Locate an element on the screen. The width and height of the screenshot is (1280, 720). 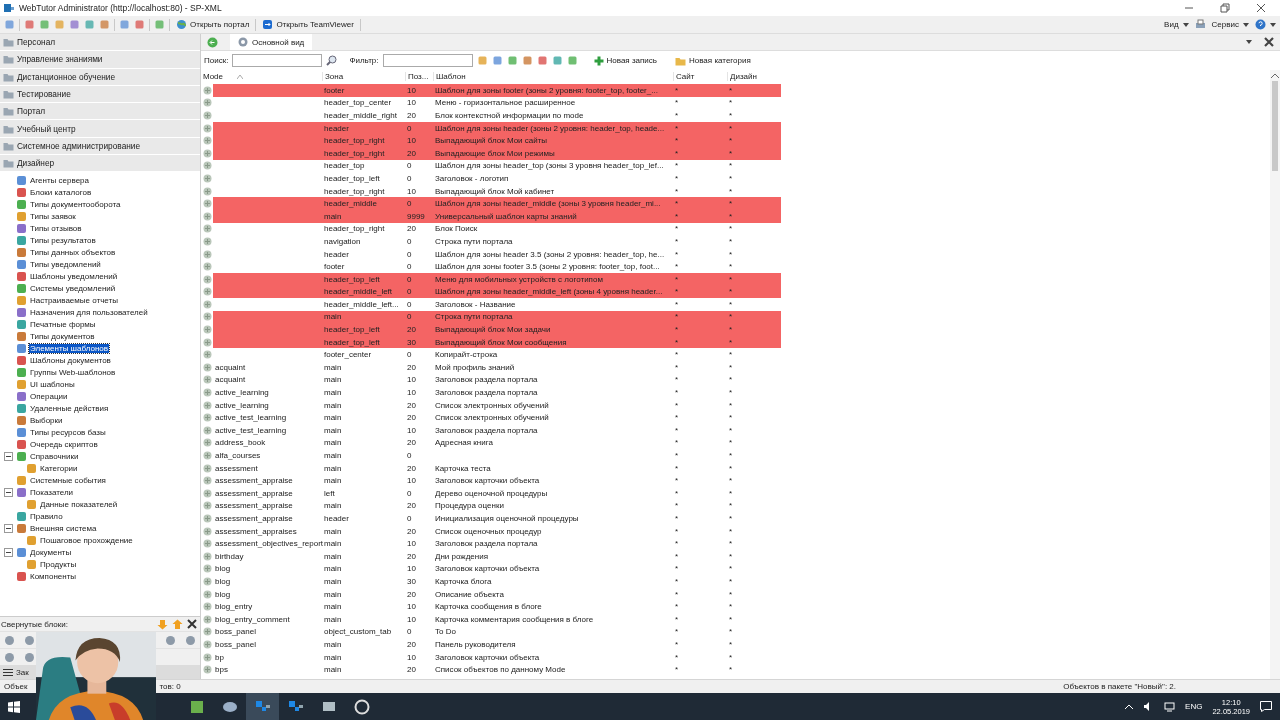
table-row: navigation 0 Строка пути портала * * is located at coordinates (491, 241).